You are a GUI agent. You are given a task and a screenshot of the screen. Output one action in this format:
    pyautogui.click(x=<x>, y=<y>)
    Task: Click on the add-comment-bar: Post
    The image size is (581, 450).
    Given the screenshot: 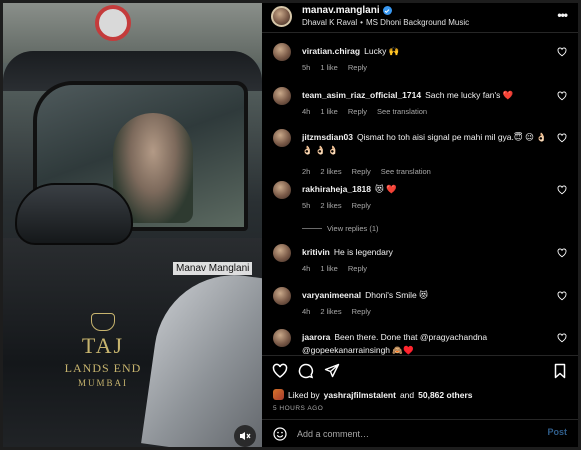 What is the action you would take?
    pyautogui.click(x=420, y=433)
    